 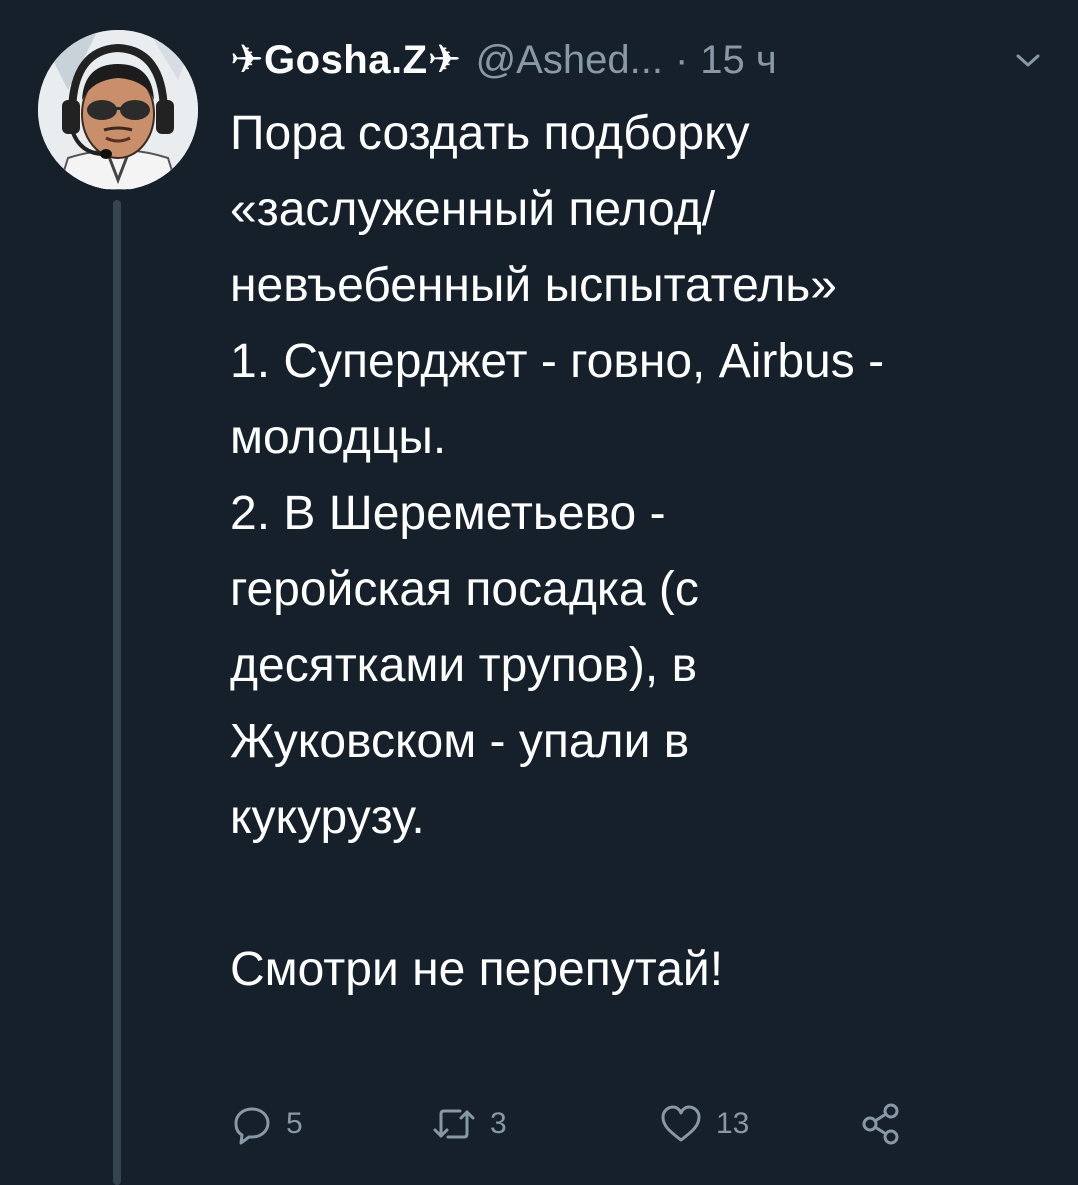 I want to click on timestamp: 15 ч, so click(x=738, y=60).